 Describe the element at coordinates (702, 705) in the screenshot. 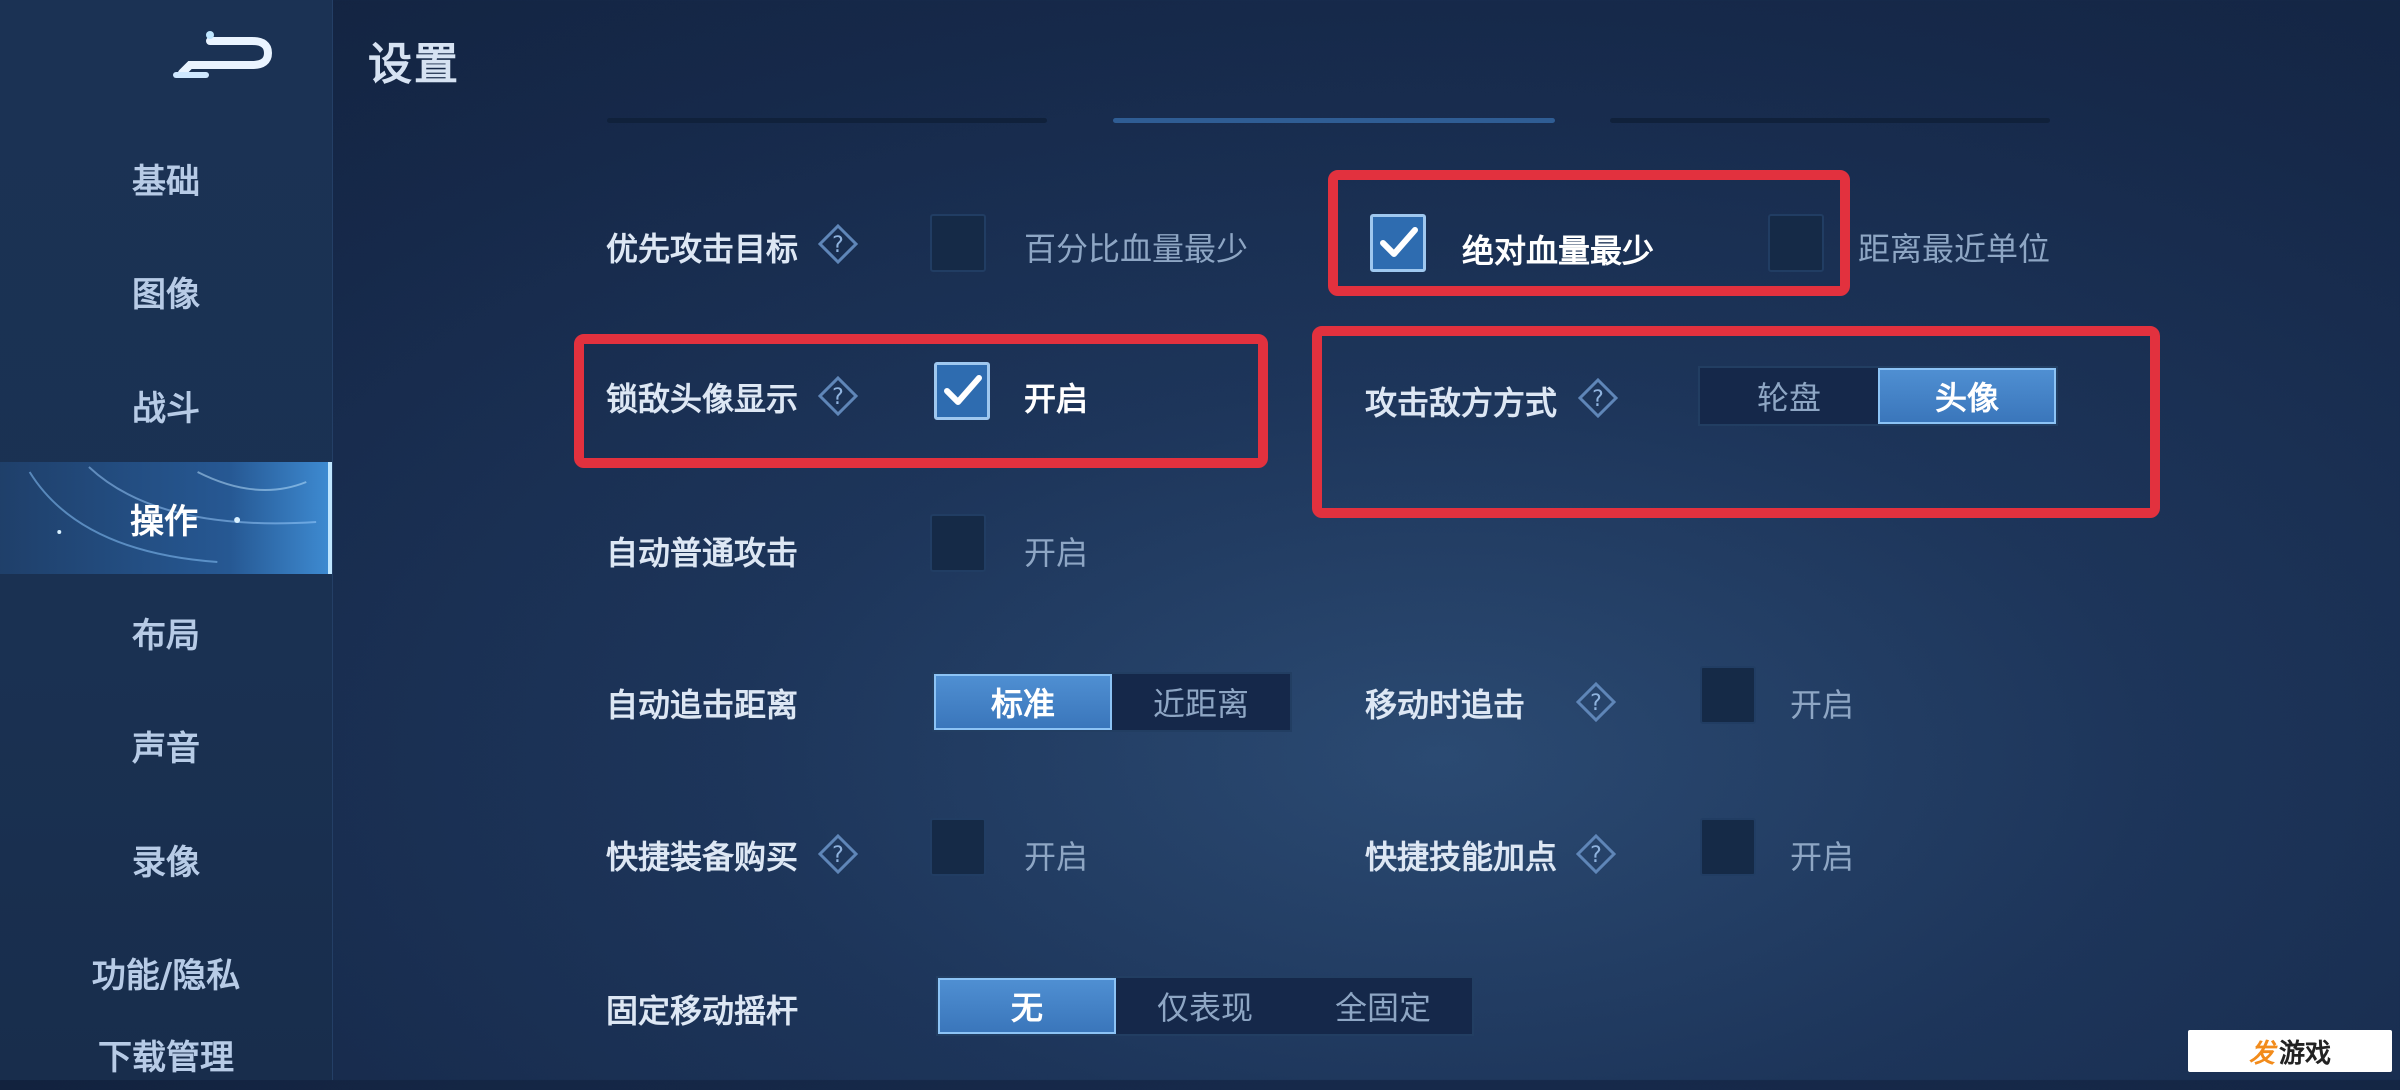

I see `setting-label: 自动追击距离` at that location.